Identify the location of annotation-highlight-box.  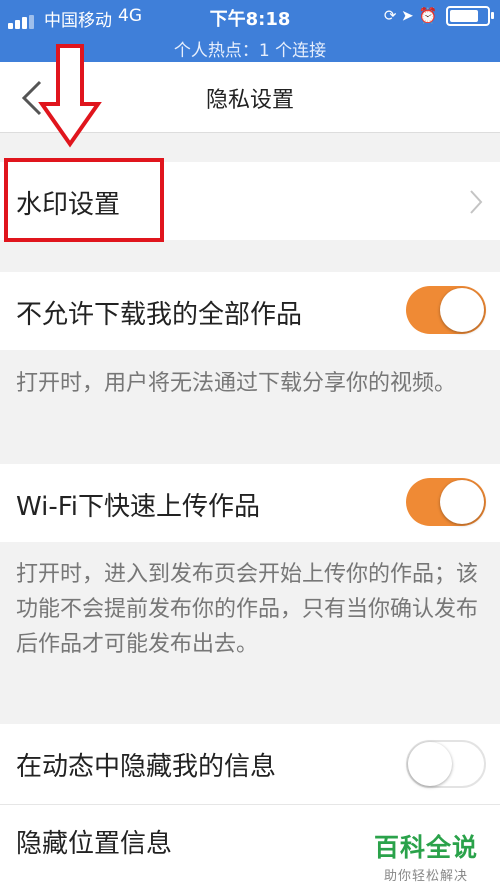
(84, 200).